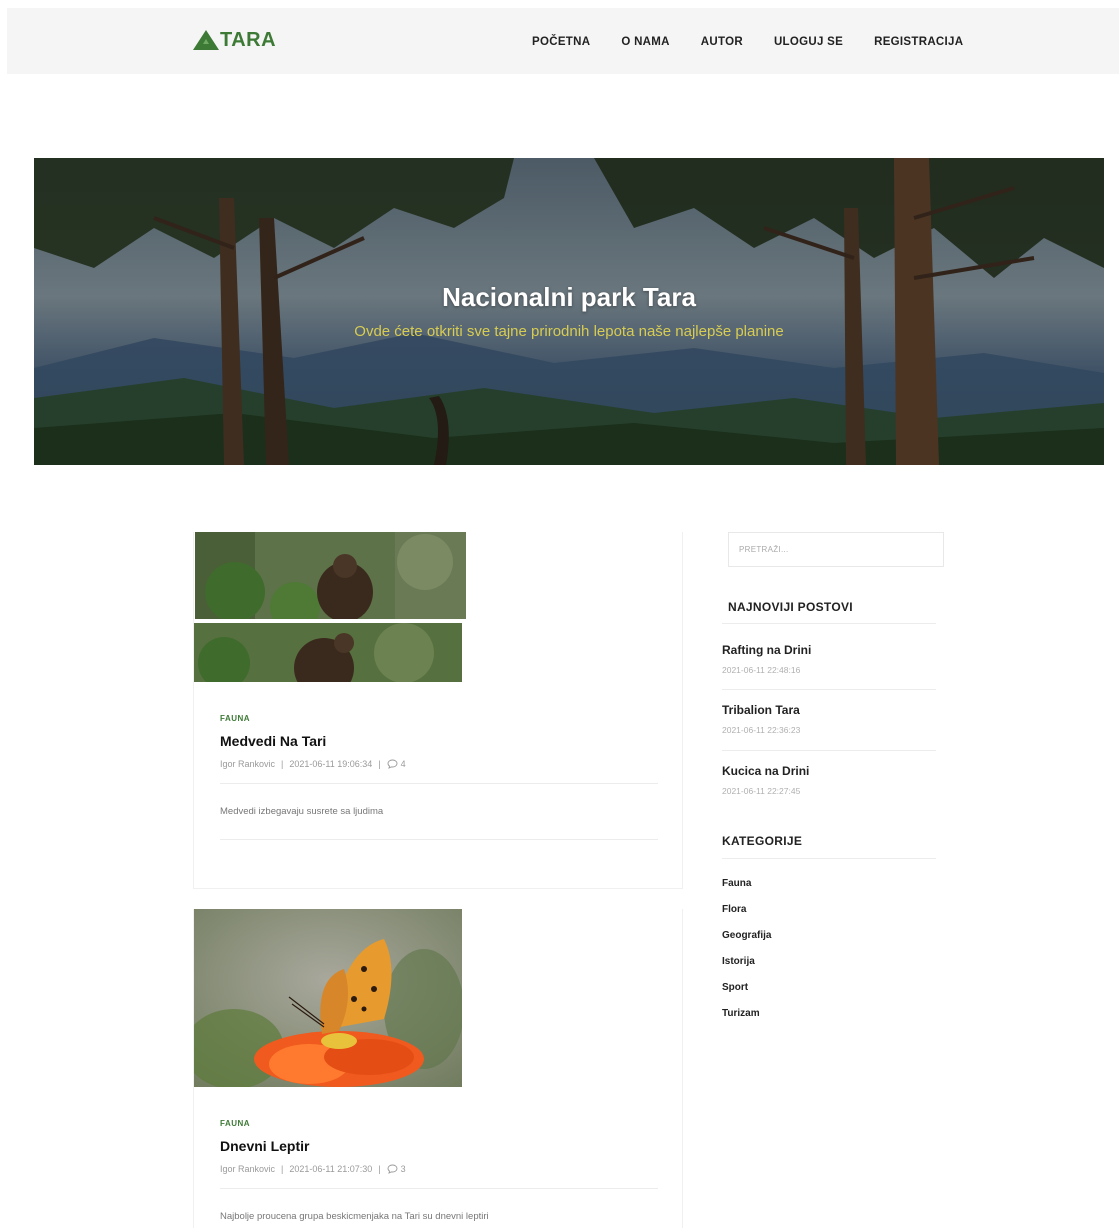  What do you see at coordinates (331, 764) in the screenshot?
I see `post-date: 2021-06-11 19:06:34` at bounding box center [331, 764].